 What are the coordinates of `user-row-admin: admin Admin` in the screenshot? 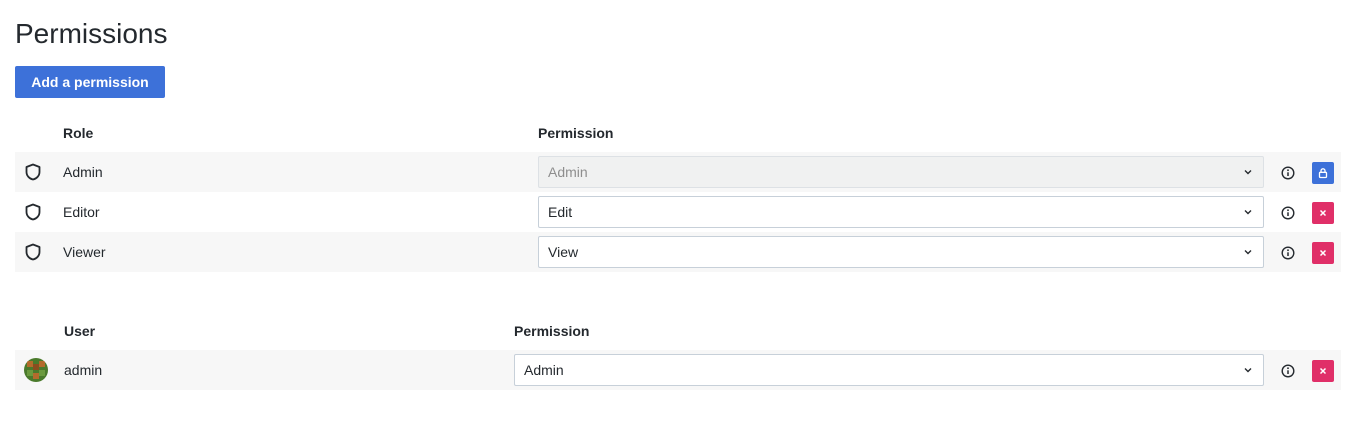 It's located at (678, 370).